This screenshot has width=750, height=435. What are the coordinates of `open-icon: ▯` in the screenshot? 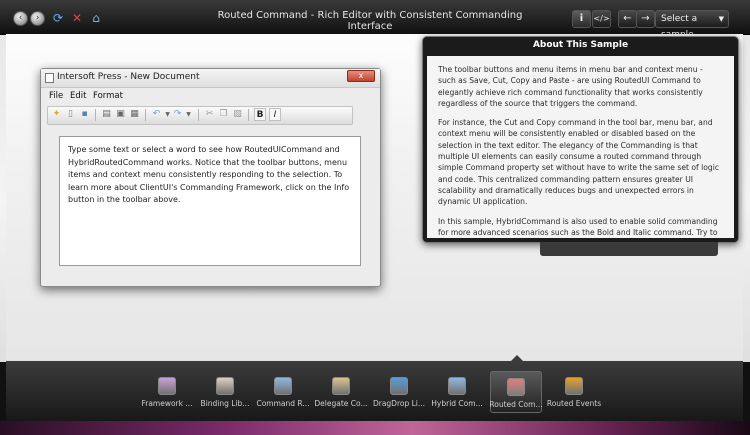 It's located at (70, 114).